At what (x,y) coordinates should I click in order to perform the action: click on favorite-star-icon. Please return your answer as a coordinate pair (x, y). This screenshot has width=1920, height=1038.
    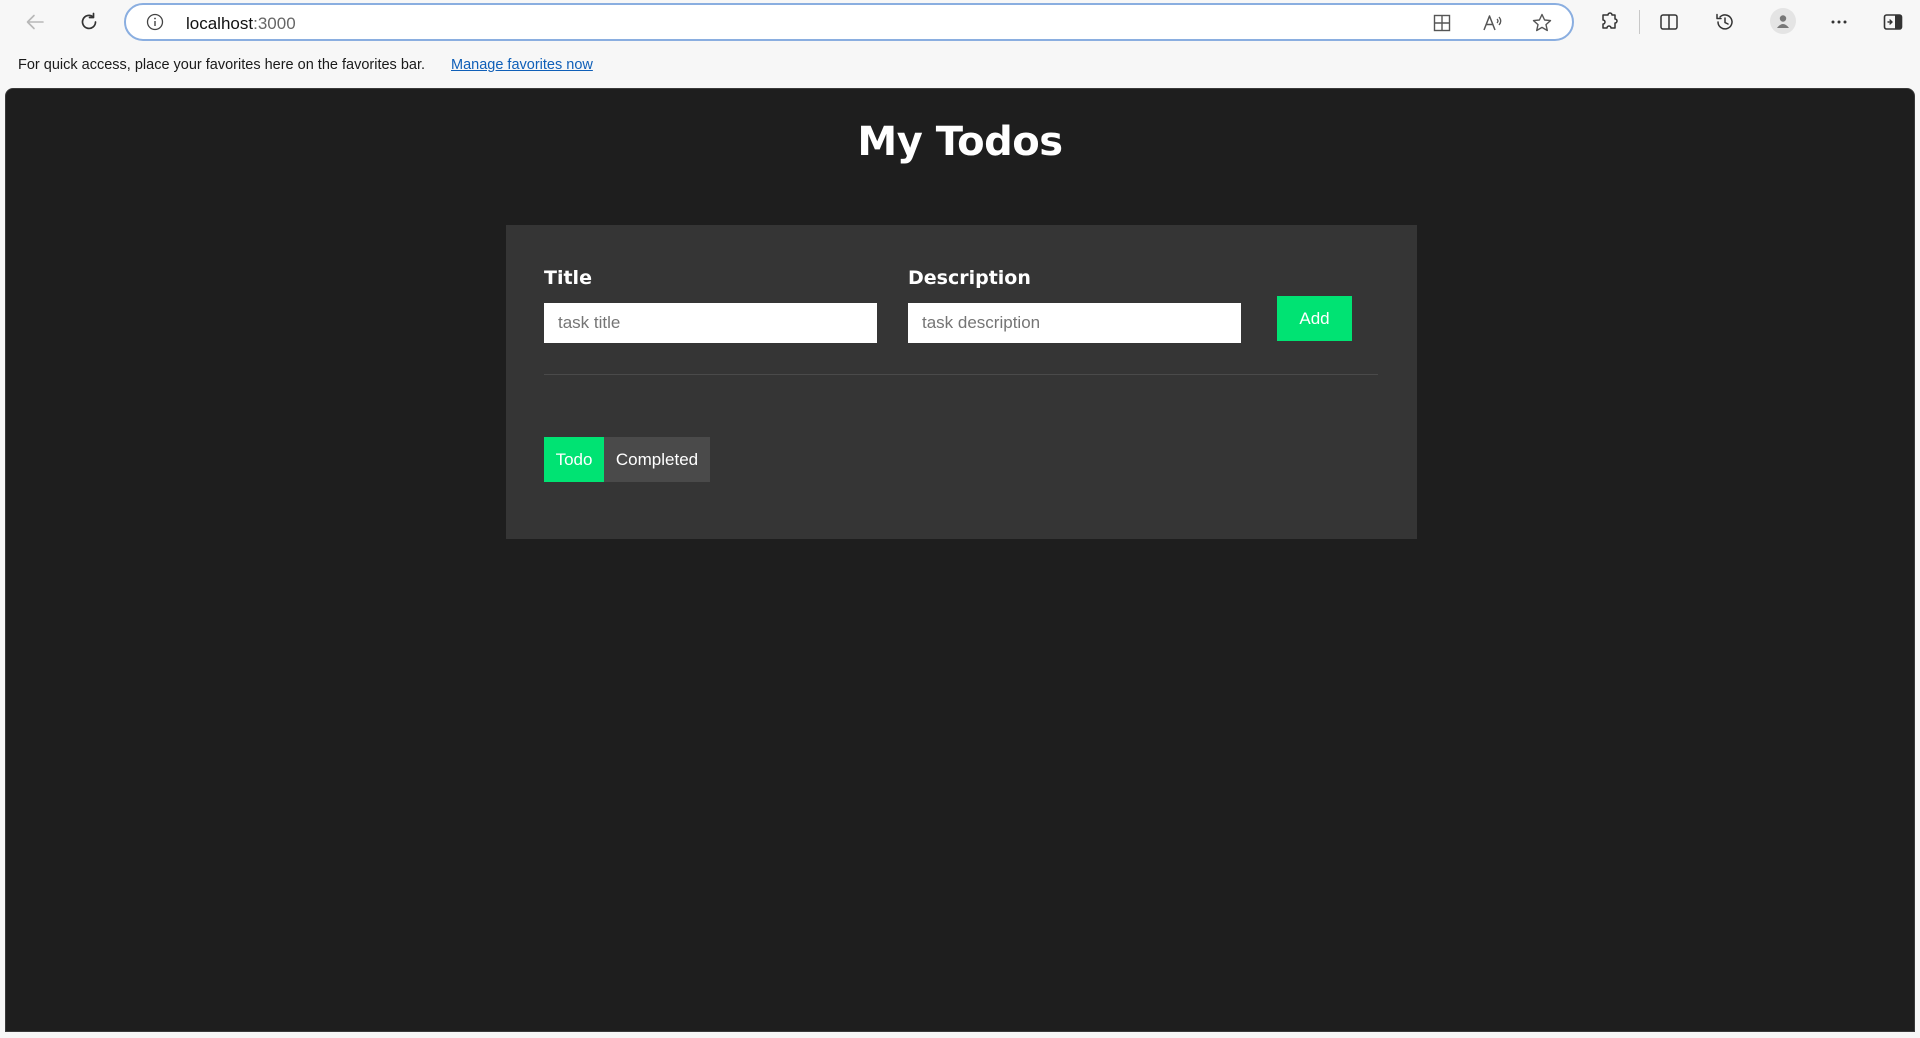
    Looking at the image, I should click on (1542, 23).